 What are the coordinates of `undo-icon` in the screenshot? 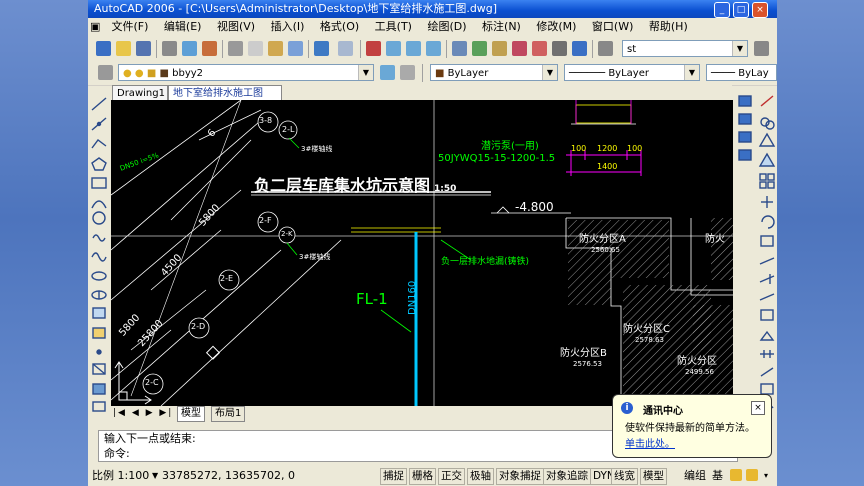 It's located at (321, 48).